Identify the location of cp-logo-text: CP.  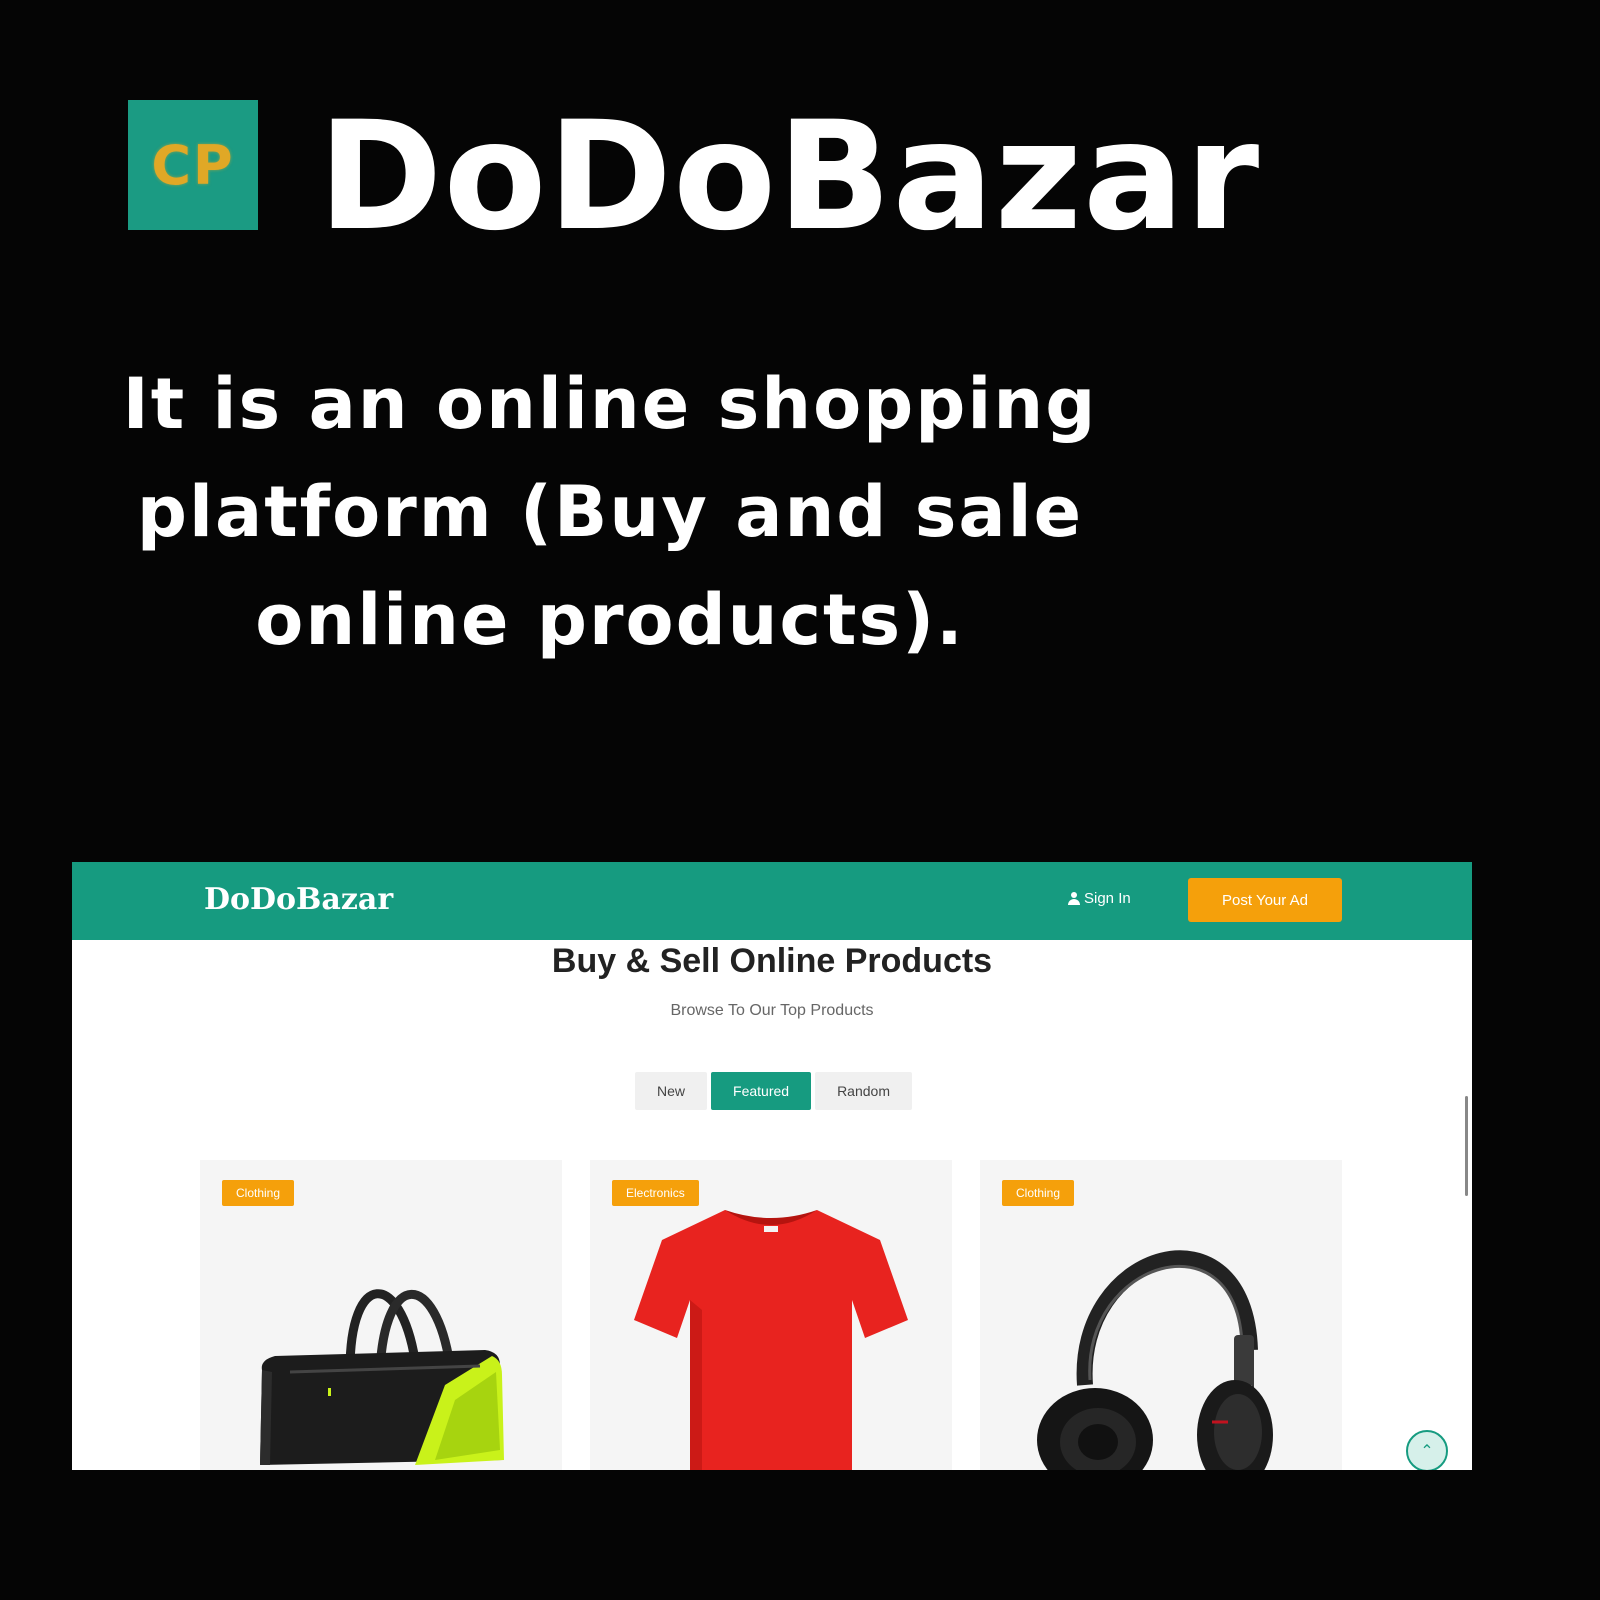
(193, 165).